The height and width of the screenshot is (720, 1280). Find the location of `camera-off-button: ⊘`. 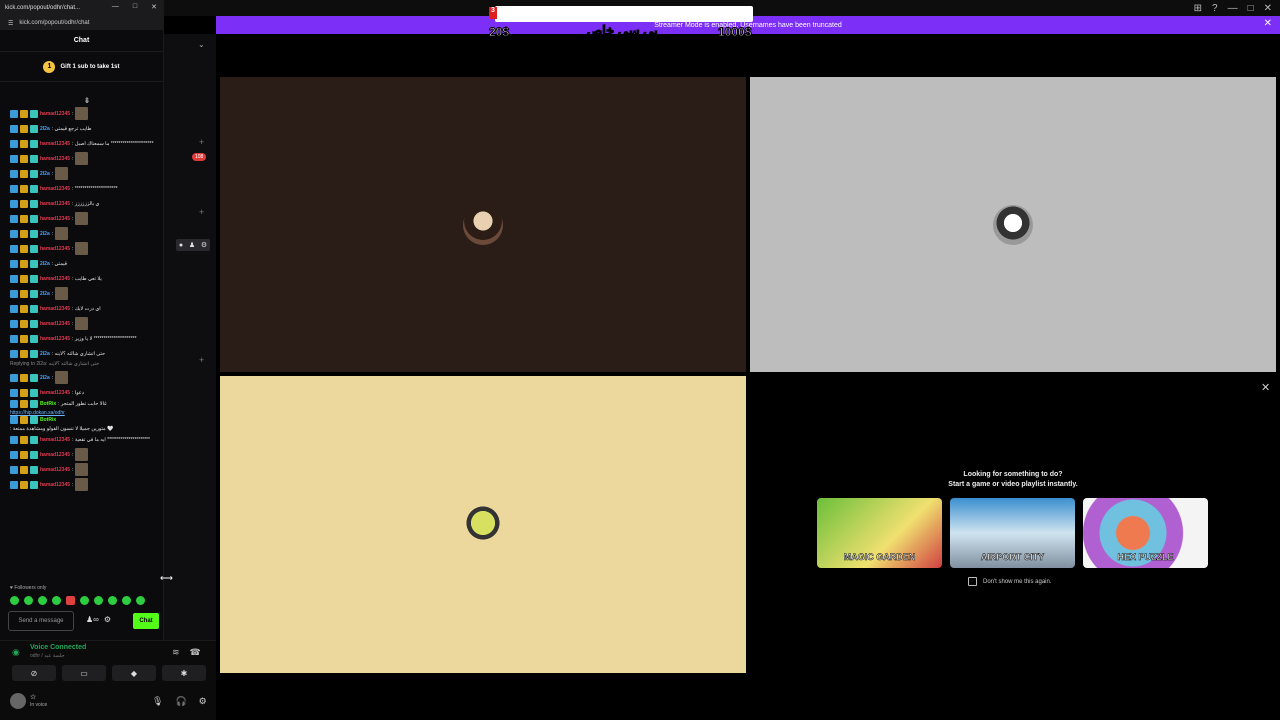

camera-off-button: ⊘ is located at coordinates (34, 673).